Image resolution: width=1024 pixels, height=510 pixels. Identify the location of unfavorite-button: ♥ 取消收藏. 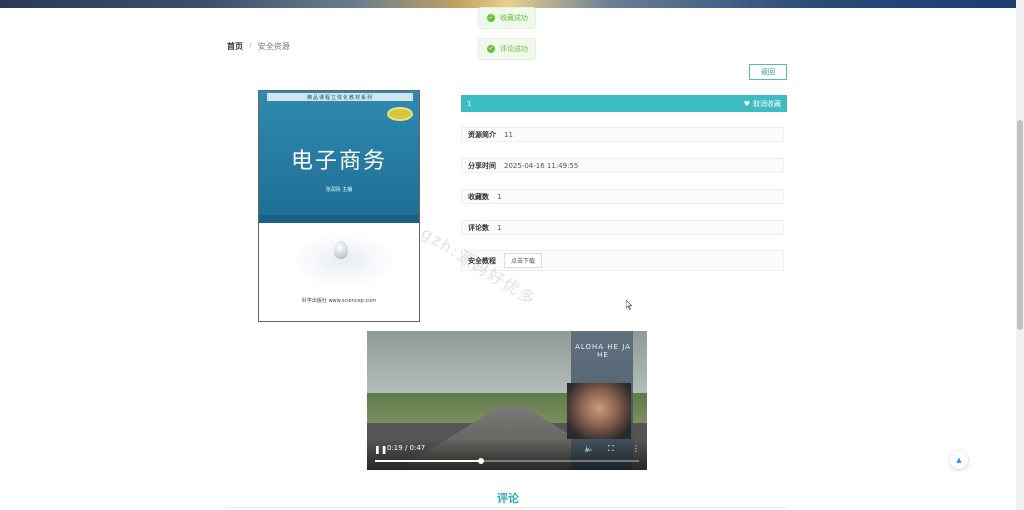
(762, 104).